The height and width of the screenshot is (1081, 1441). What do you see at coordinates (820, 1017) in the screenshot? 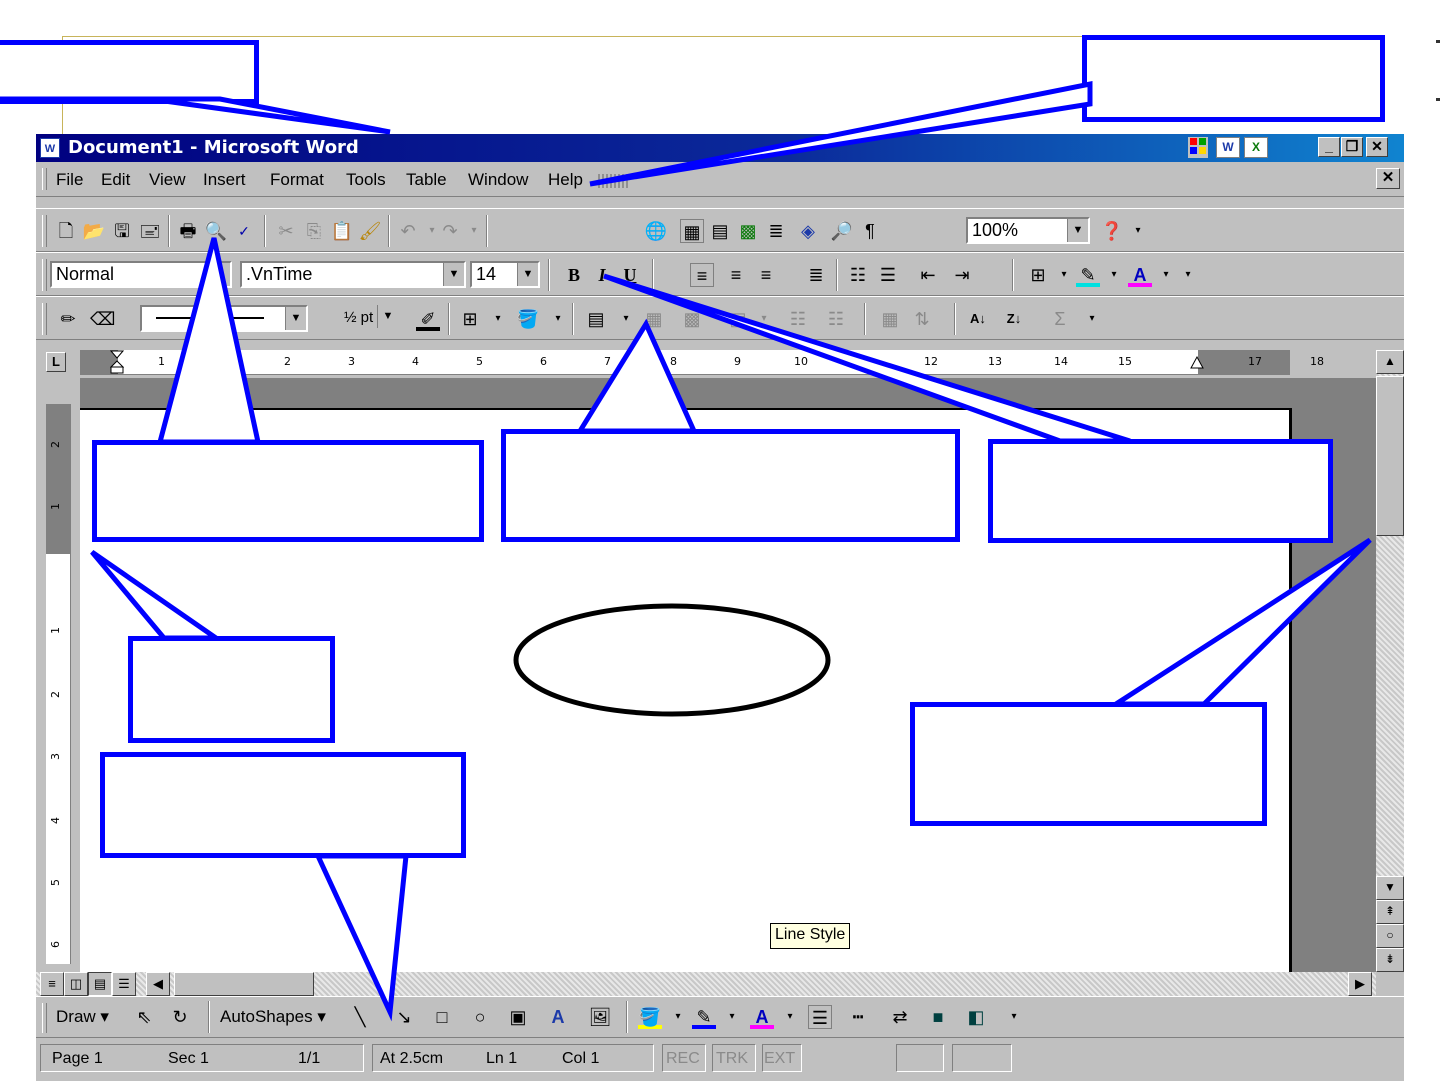
I see `line-style-icon: ☰` at bounding box center [820, 1017].